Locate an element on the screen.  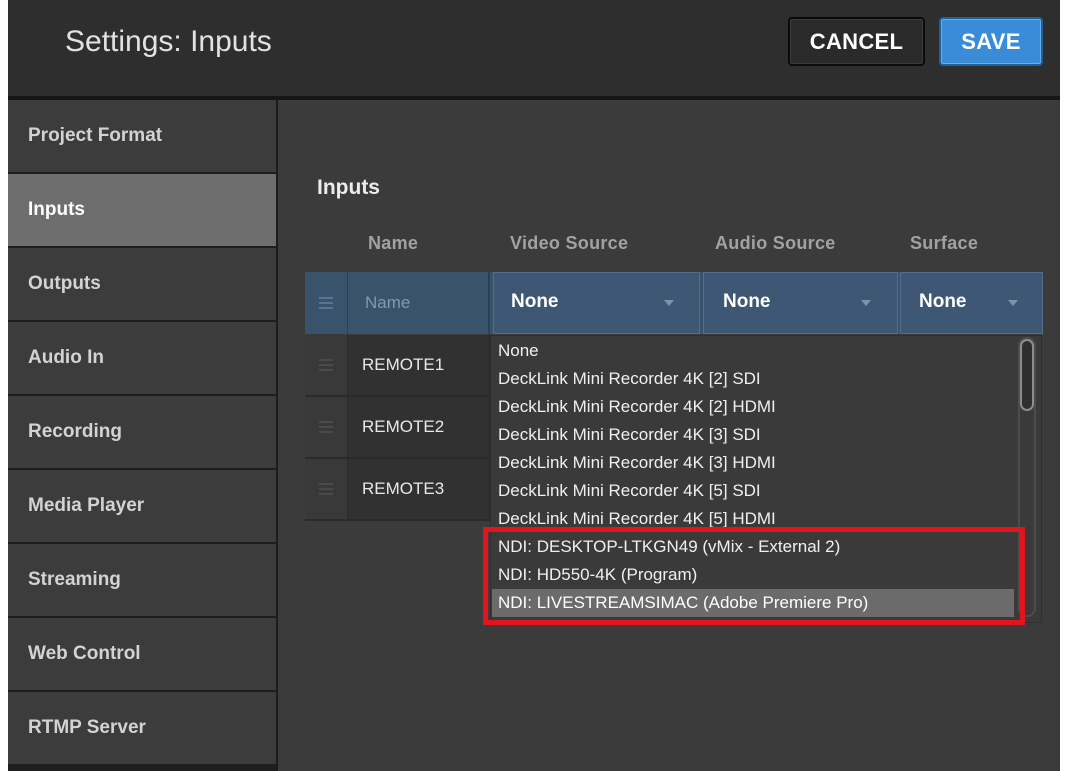
scrollbar-thumb is located at coordinates (1027, 375).